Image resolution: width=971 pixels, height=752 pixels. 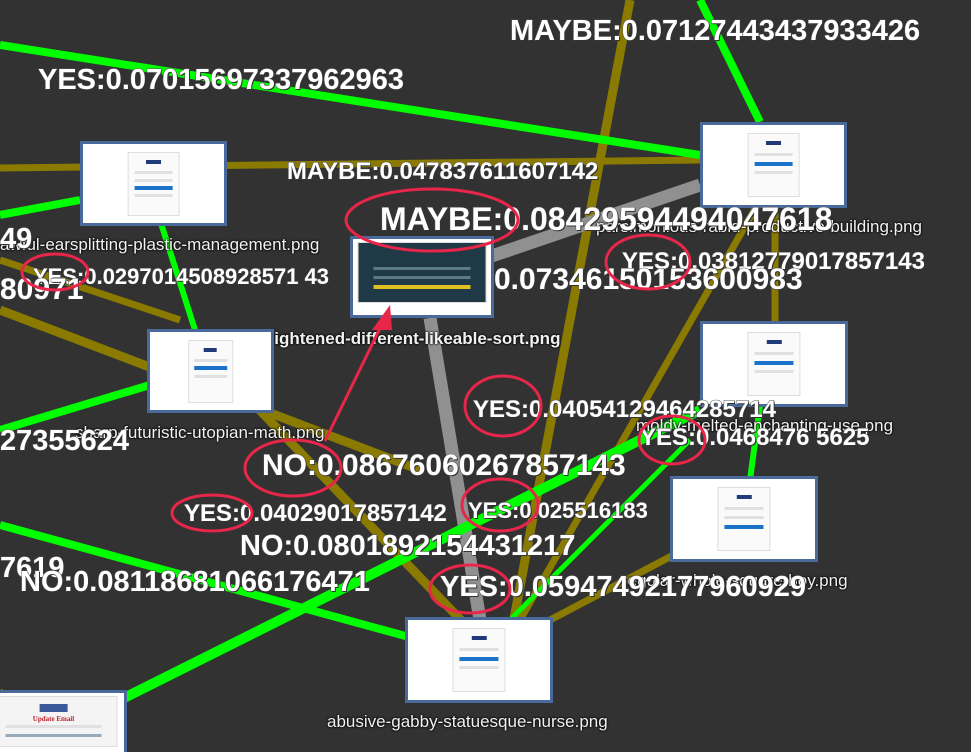 What do you see at coordinates (65, 441) in the screenshot?
I see `edge-label: 27355624` at bounding box center [65, 441].